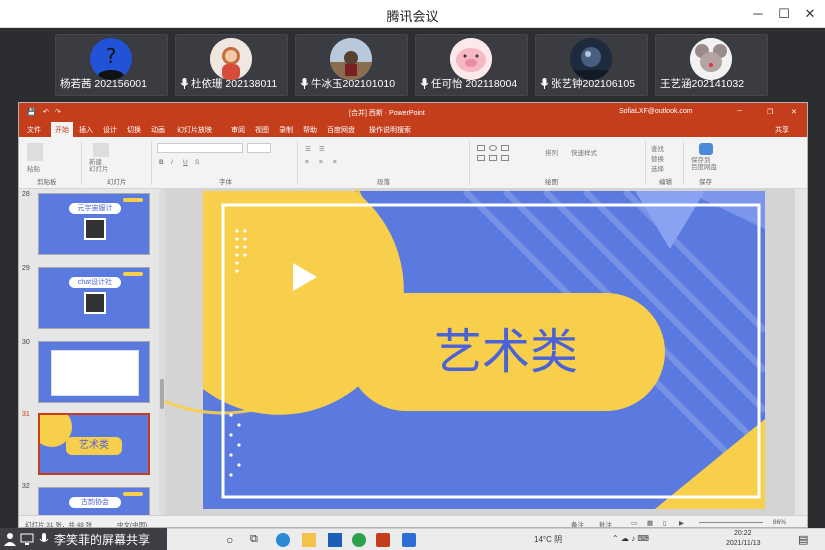  I want to click on select-button: 选择, so click(657, 168).